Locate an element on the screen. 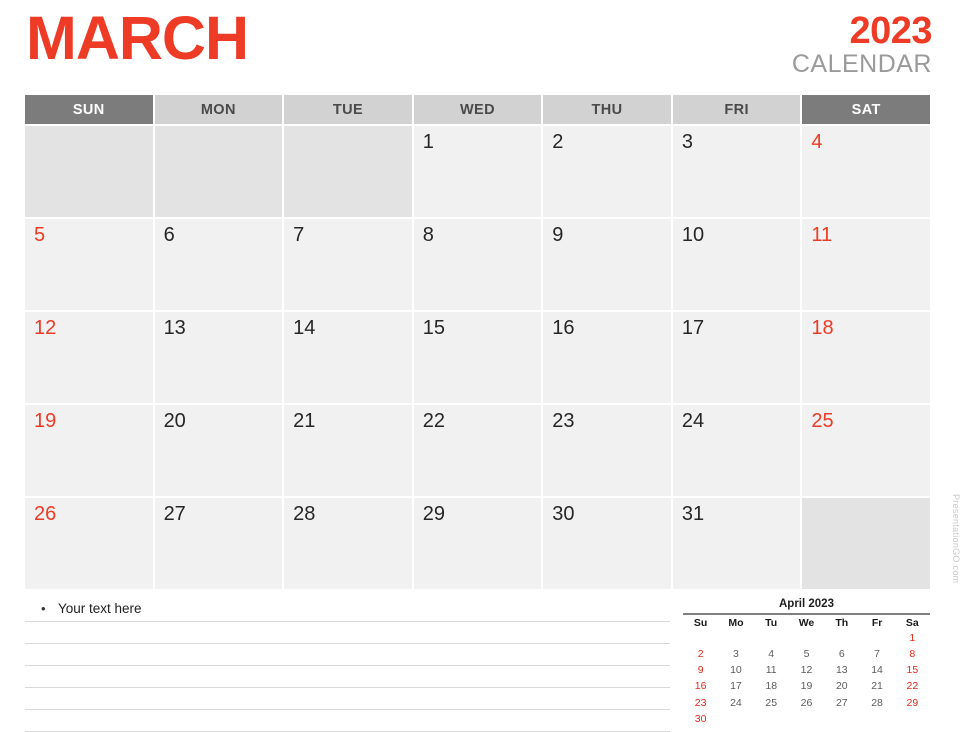 The height and width of the screenshot is (732, 960). mini-day-cell-27: 27 is located at coordinates (841, 703).